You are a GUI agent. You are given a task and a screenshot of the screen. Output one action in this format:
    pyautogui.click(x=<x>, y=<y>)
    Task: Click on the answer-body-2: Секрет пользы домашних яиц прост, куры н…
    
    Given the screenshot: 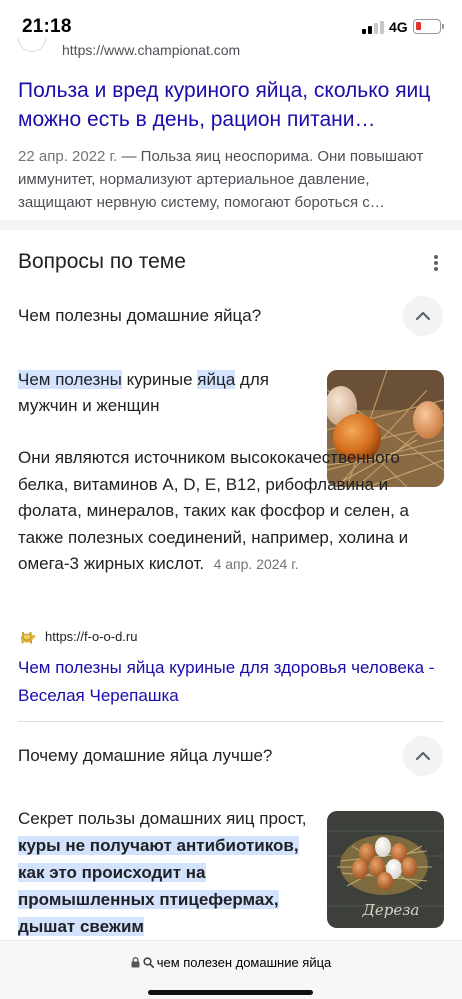 What is the action you would take?
    pyautogui.click(x=163, y=872)
    